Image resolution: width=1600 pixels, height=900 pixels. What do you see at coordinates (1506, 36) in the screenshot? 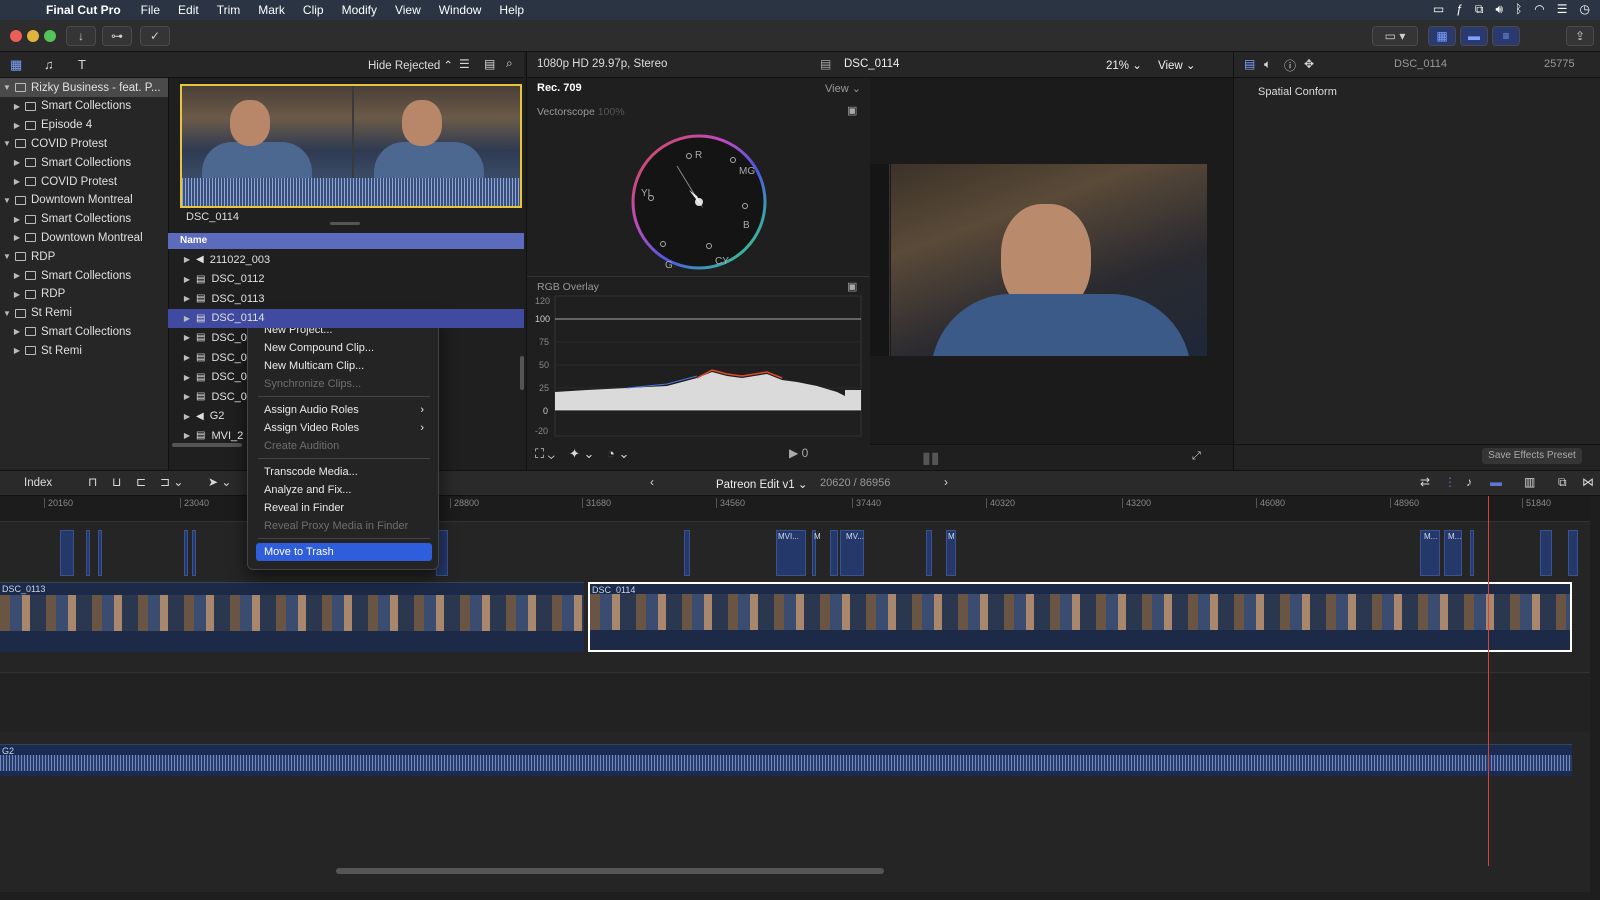
I see `inspector-toggle-icon: ≡` at bounding box center [1506, 36].